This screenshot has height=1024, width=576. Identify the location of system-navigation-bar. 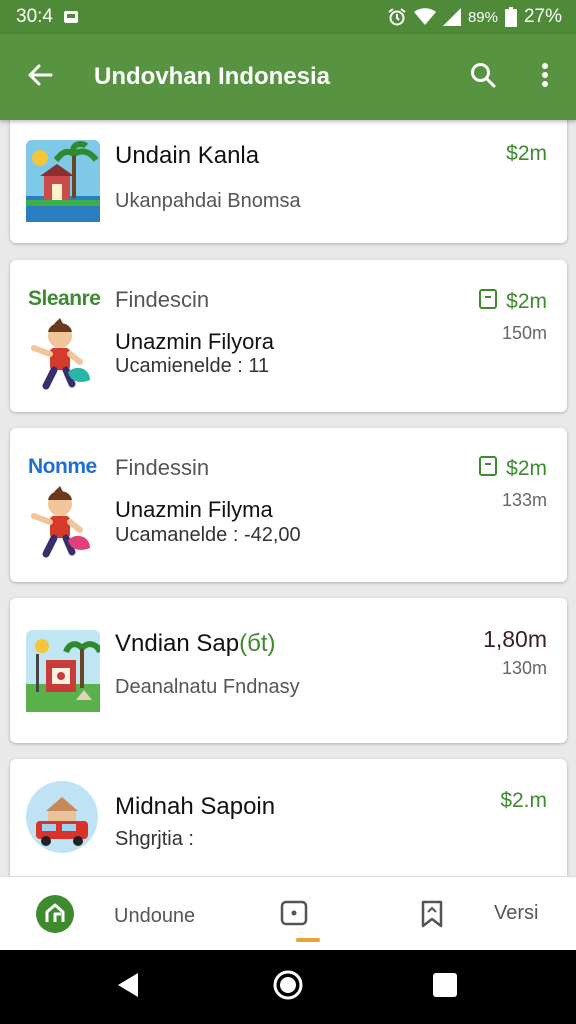
(288, 987).